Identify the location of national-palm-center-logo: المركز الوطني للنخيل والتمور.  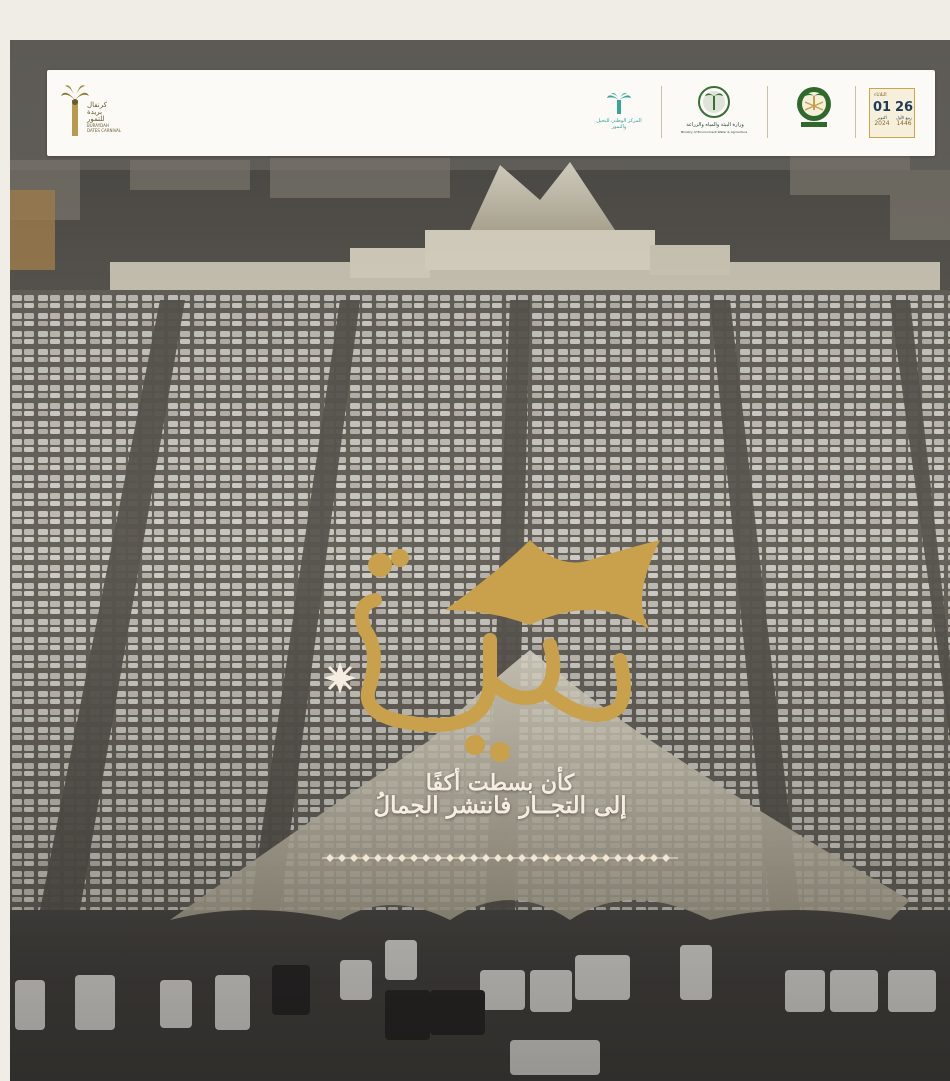
(619, 113).